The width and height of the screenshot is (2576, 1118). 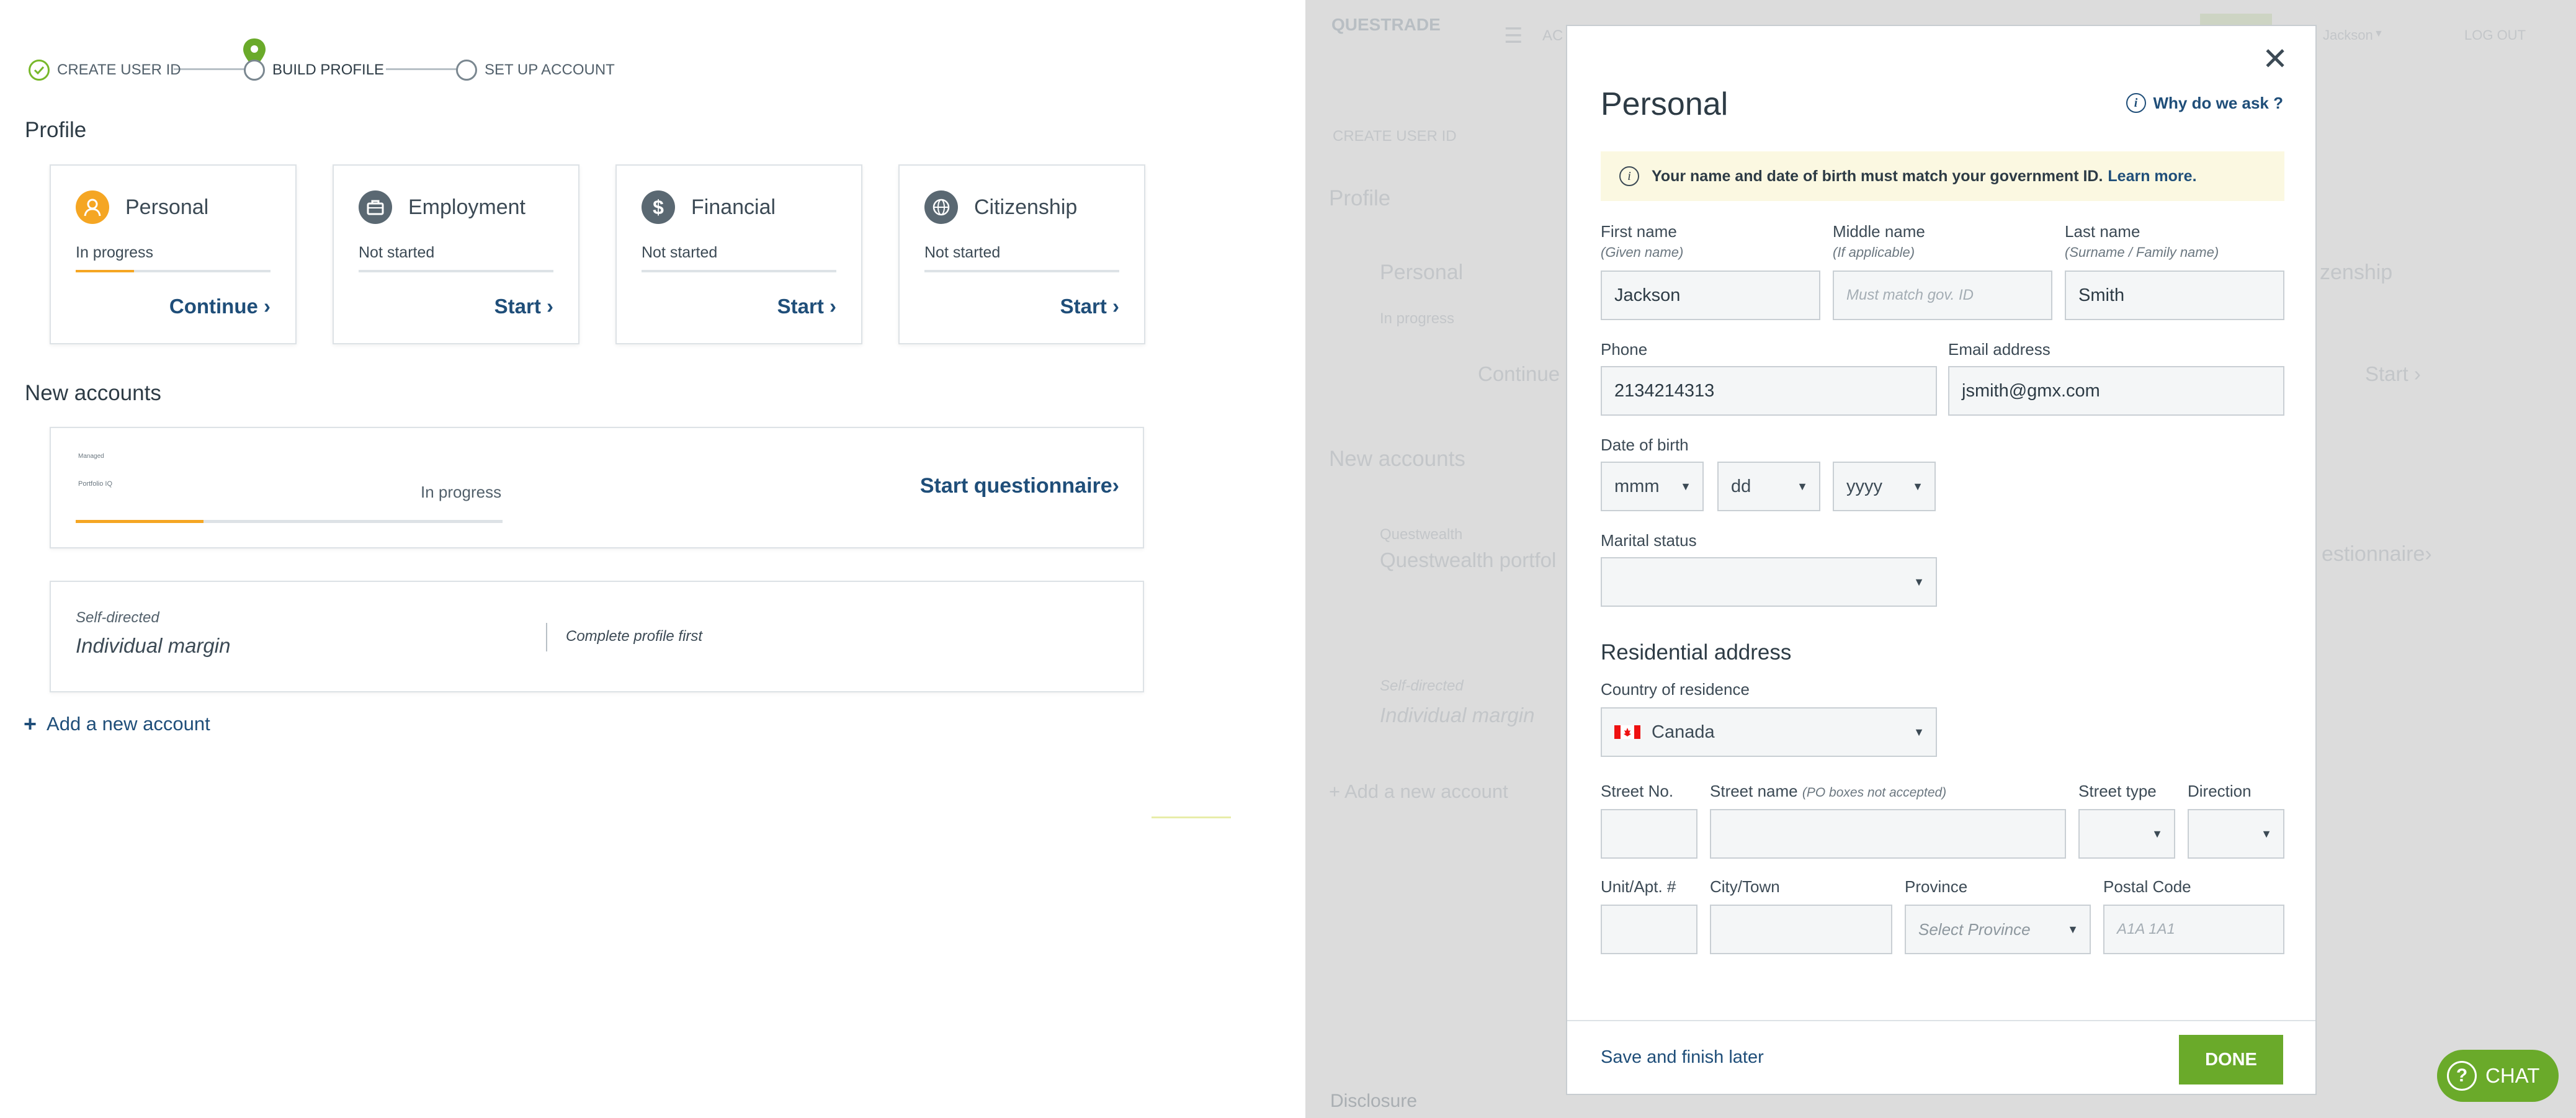 What do you see at coordinates (2174, 295) in the screenshot?
I see `last-name-field: Smith` at bounding box center [2174, 295].